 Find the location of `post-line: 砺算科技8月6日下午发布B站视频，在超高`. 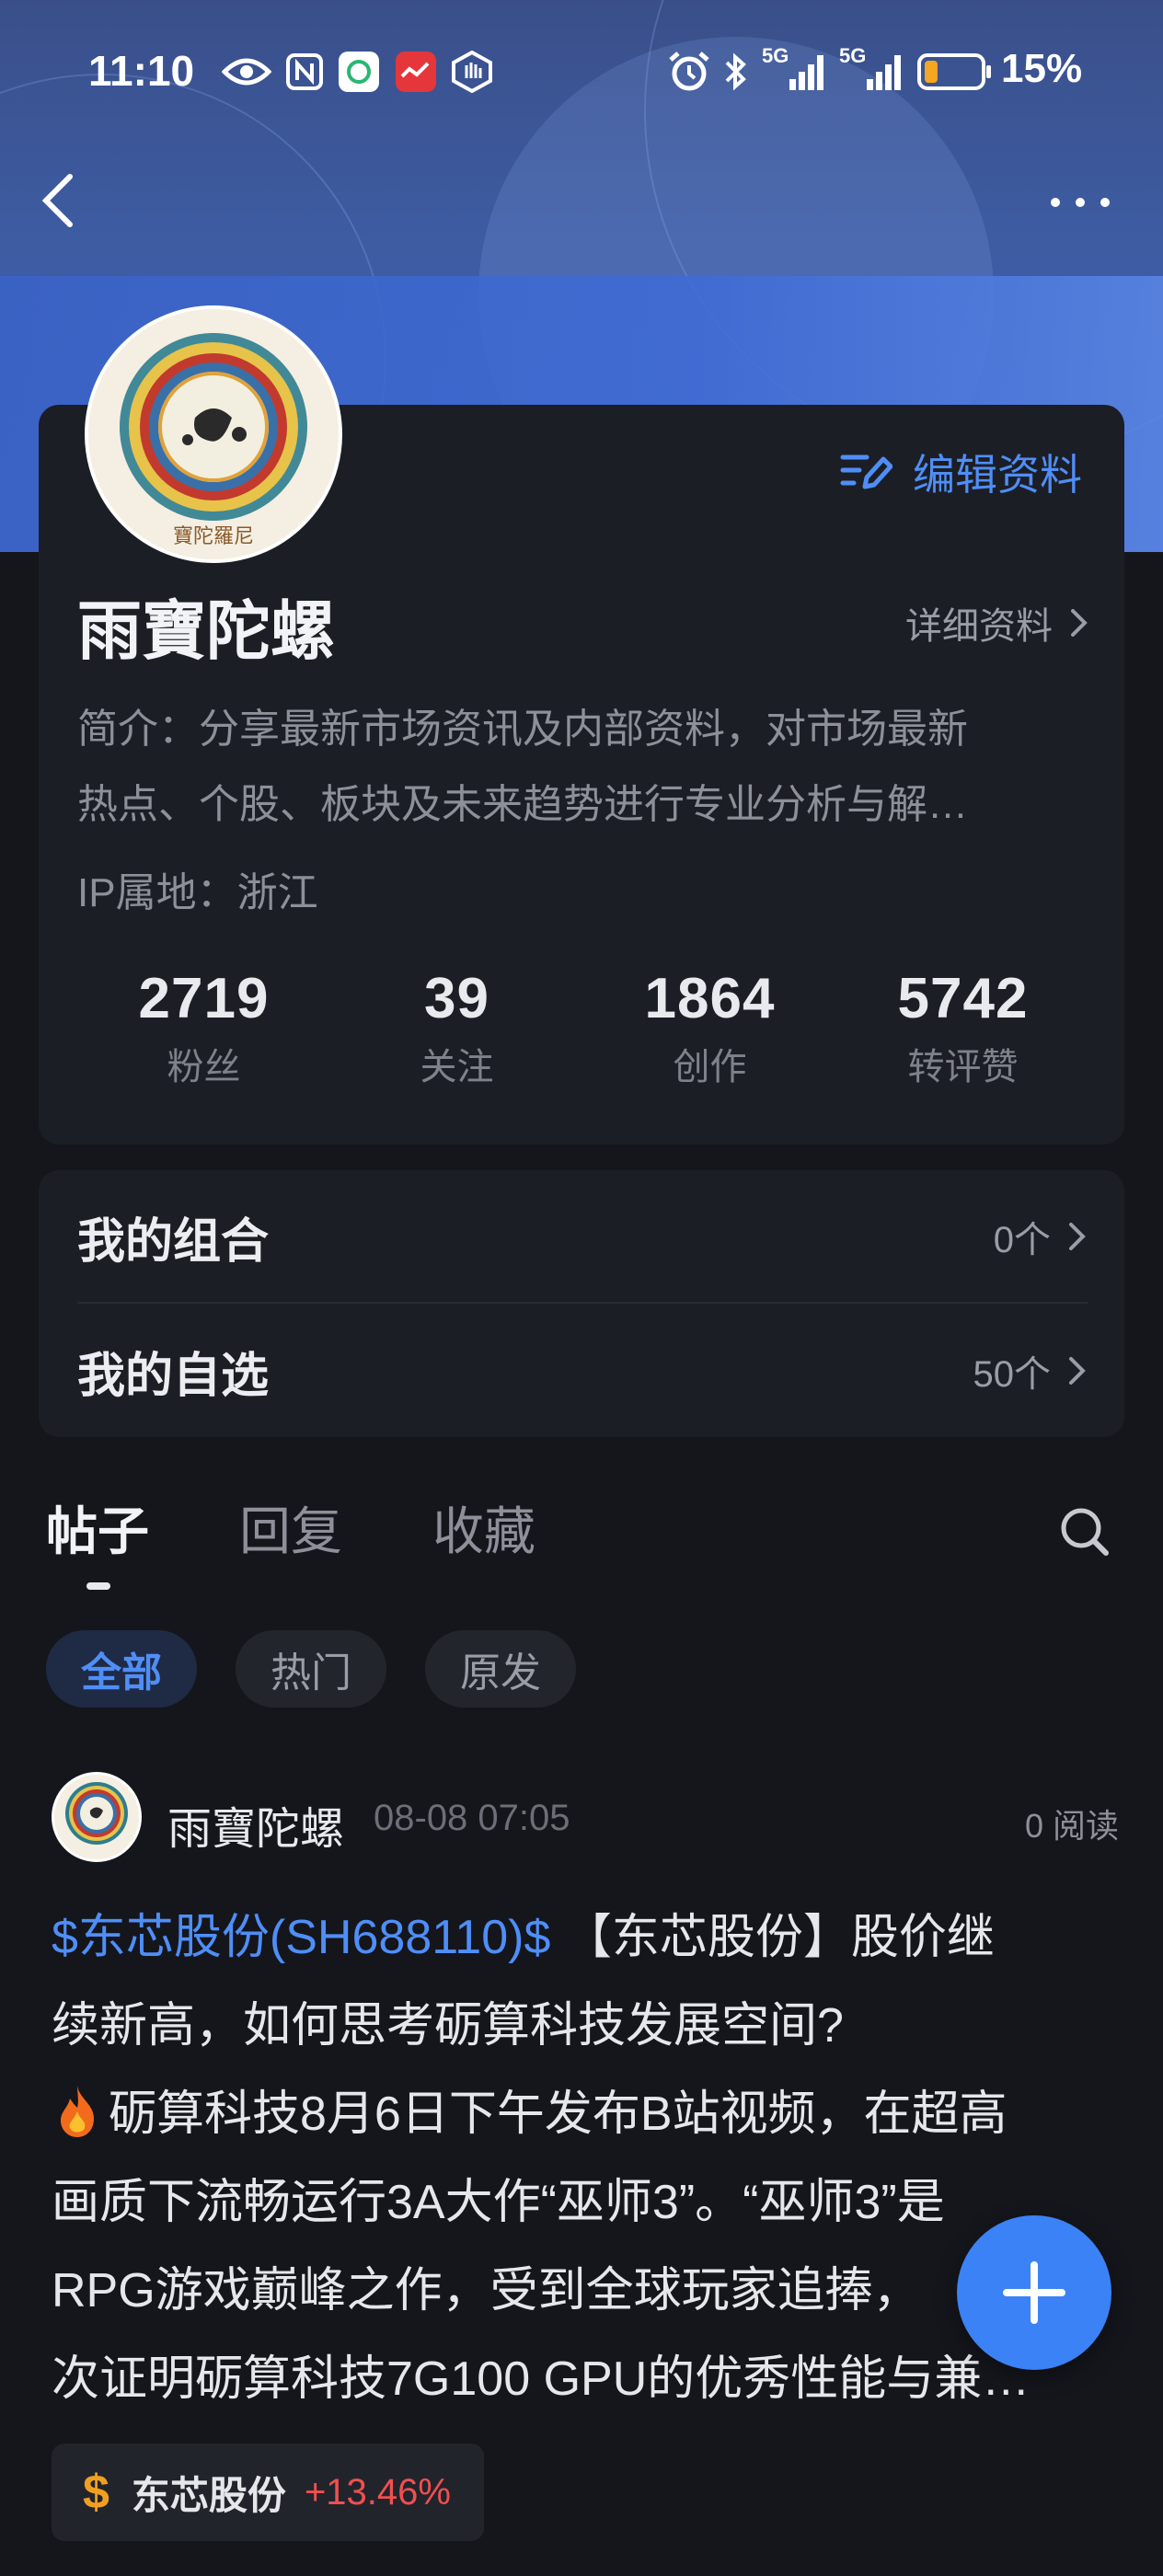

post-line: 砺算科技8月6日下午发布B站视频，在超高 is located at coordinates (576, 2114).